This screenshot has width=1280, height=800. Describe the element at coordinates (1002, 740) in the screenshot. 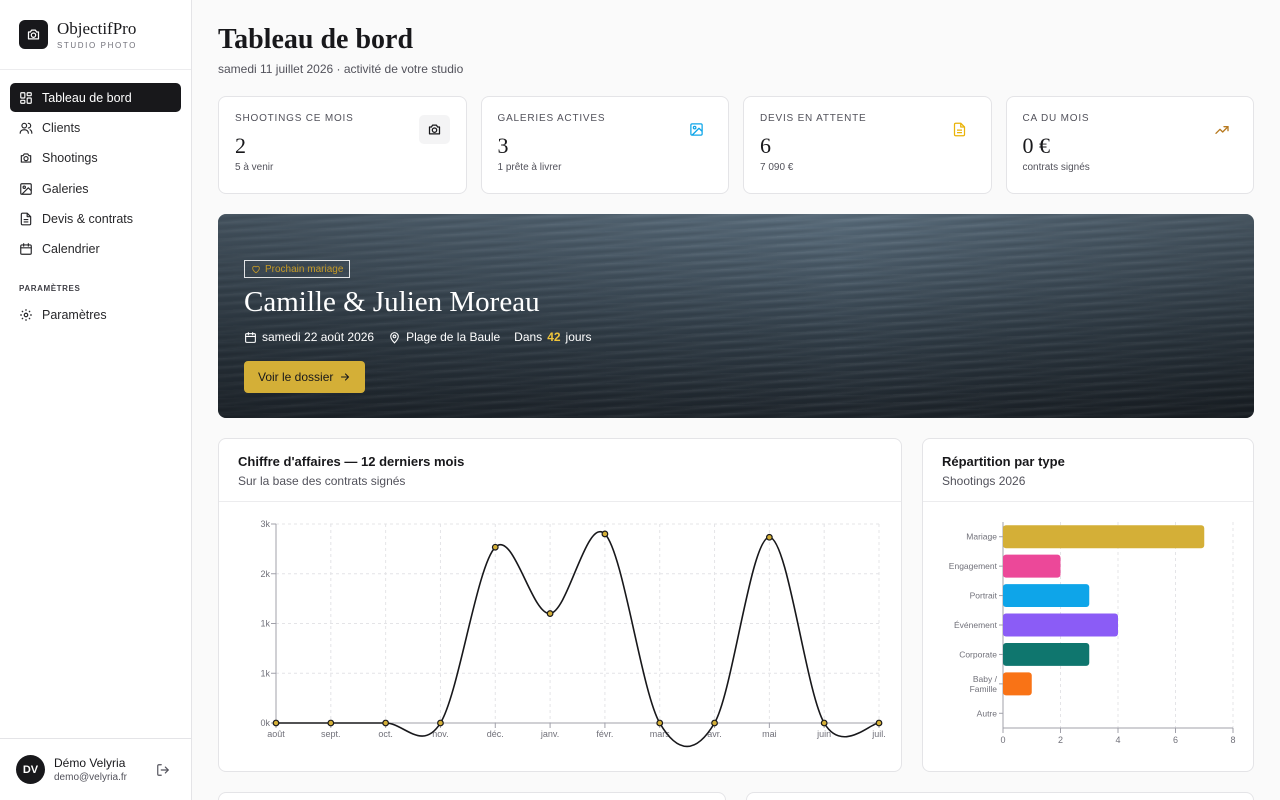

I see `x-tick-label: 0` at that location.